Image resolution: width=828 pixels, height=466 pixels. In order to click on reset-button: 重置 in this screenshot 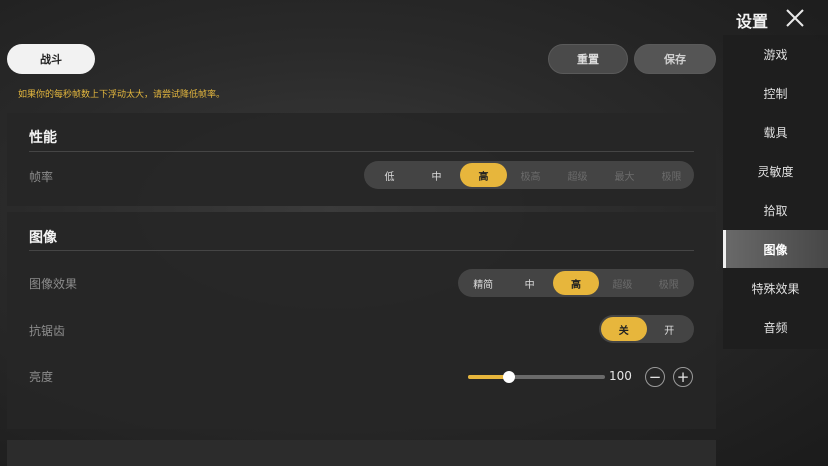, I will do `click(588, 59)`.